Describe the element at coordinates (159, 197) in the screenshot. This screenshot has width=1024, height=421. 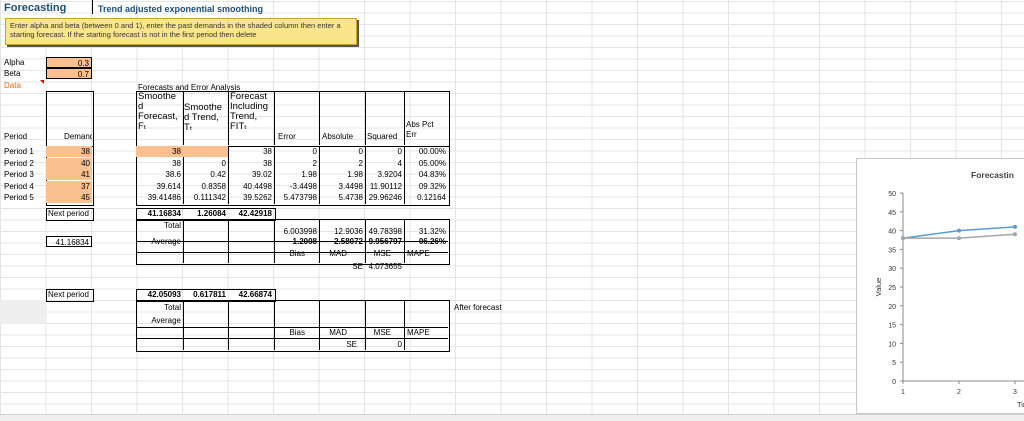
I see `smoothed-cell: 39.41486` at that location.